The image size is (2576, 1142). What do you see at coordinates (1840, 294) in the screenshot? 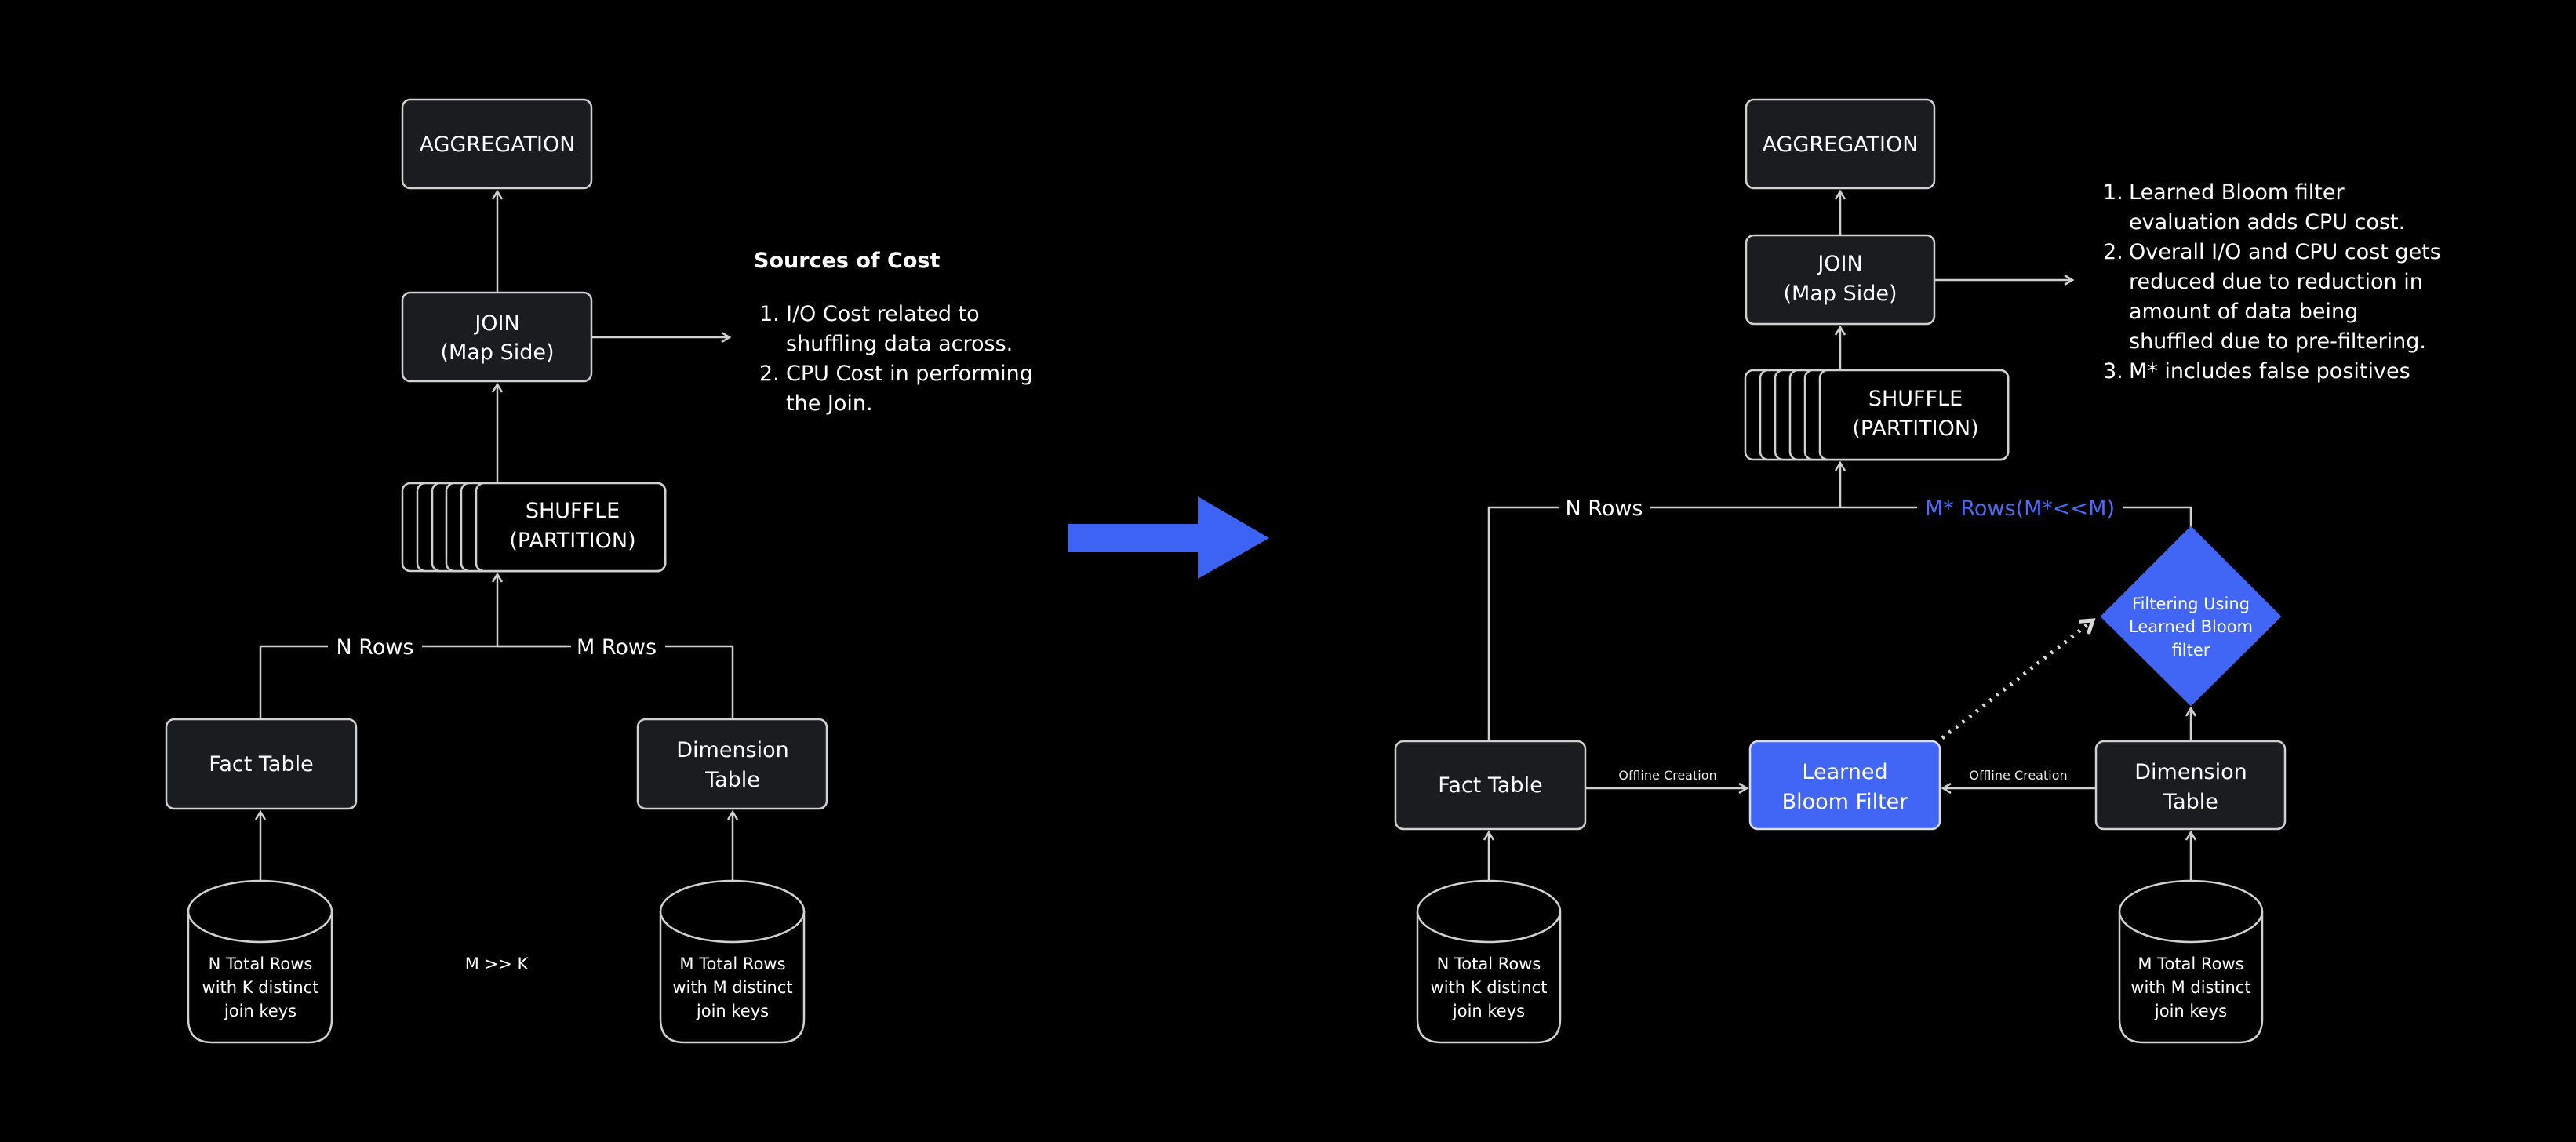
I see `join-label-r-line2: (Map Side)` at bounding box center [1840, 294].